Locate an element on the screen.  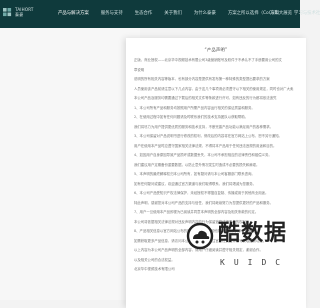
document-line: 章说明 is located at coordinates (139, 69).